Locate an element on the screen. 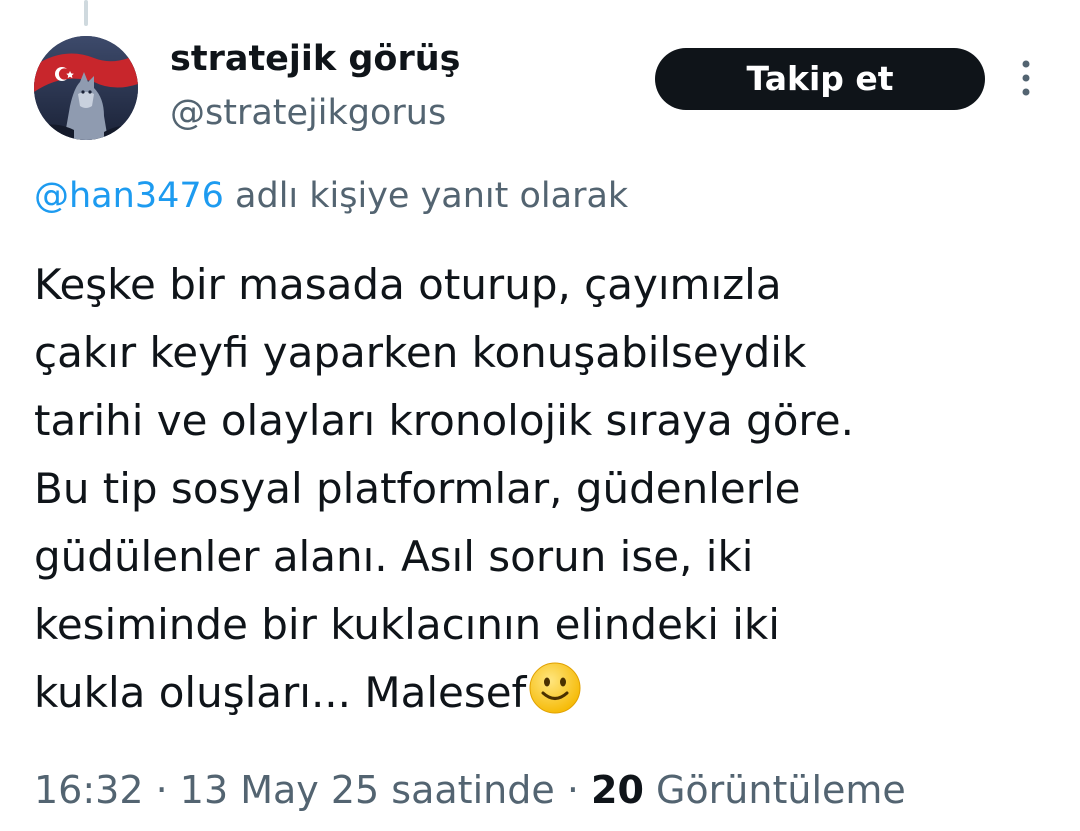 The height and width of the screenshot is (831, 1080). tweet-text-line: Keşke bir masada oturup, çayımızla is located at coordinates (408, 284).